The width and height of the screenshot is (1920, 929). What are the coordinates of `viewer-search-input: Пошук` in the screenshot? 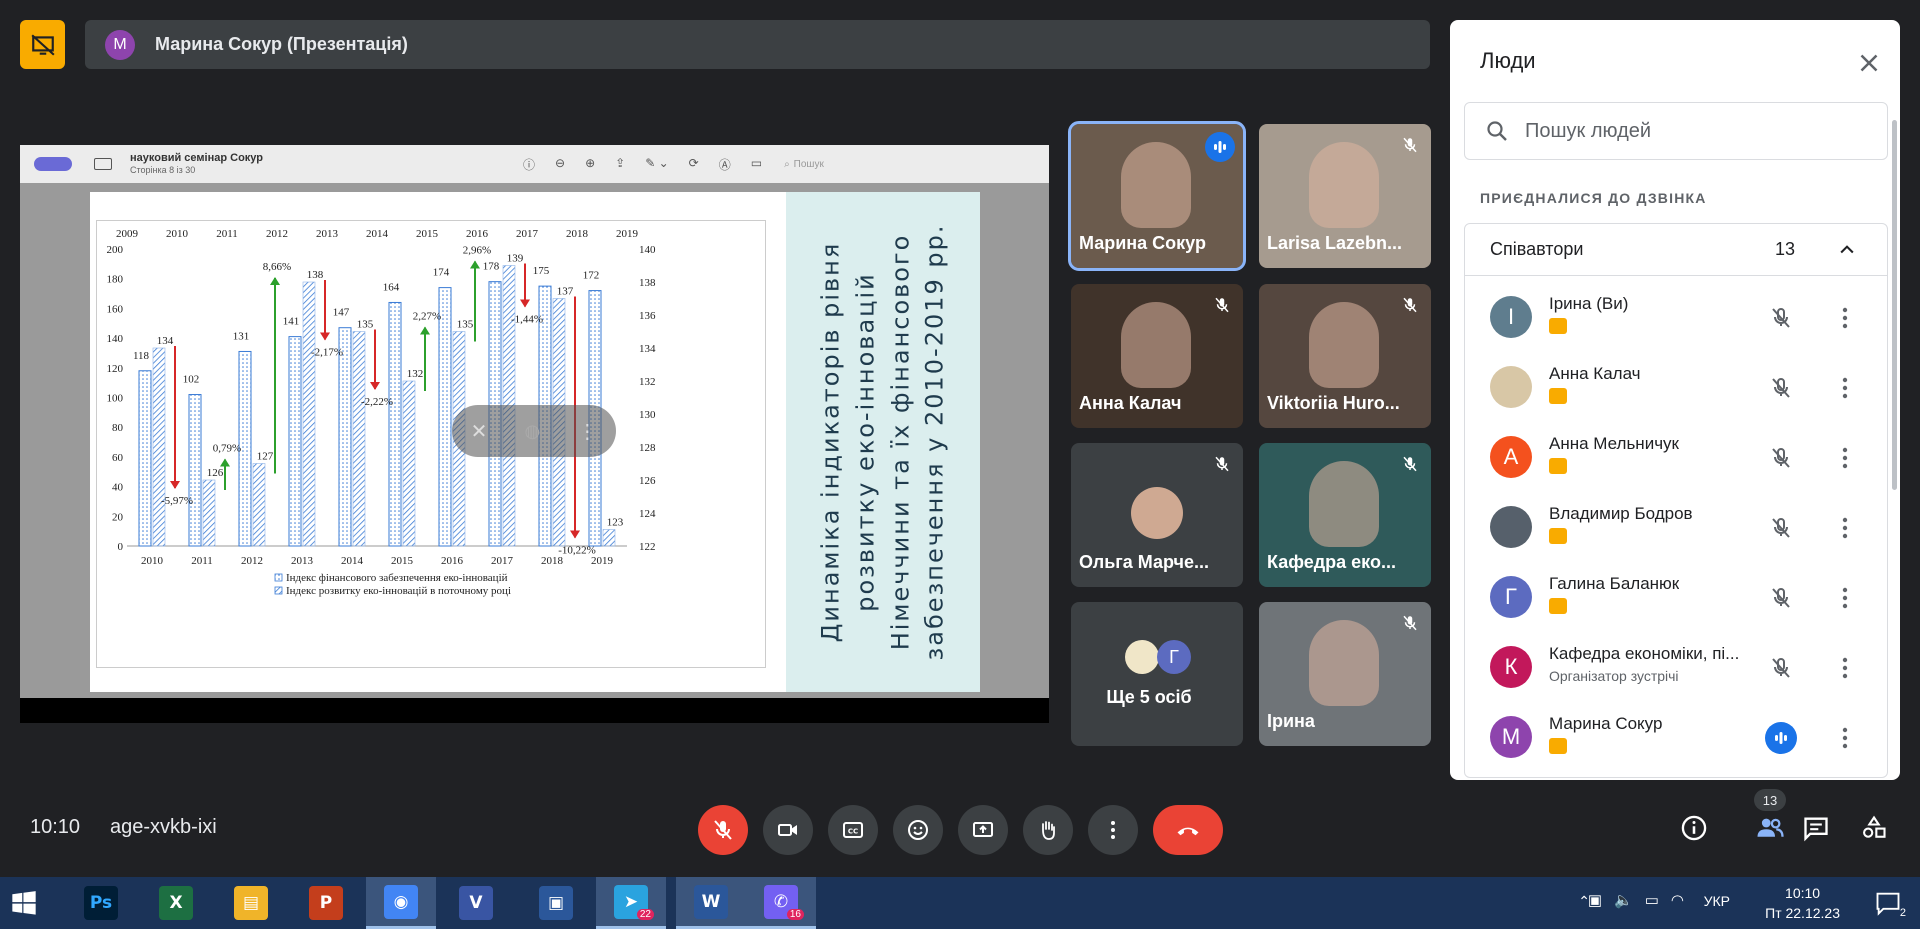 It's located at (809, 164).